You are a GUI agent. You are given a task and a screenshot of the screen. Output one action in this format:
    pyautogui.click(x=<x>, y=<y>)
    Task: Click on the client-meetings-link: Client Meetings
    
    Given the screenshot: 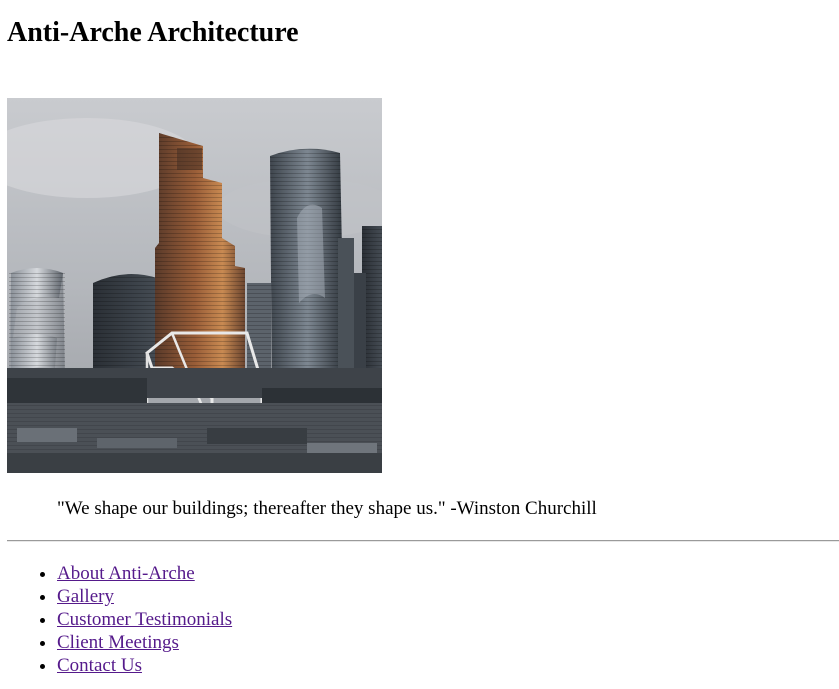 What is the action you would take?
    pyautogui.click(x=118, y=642)
    